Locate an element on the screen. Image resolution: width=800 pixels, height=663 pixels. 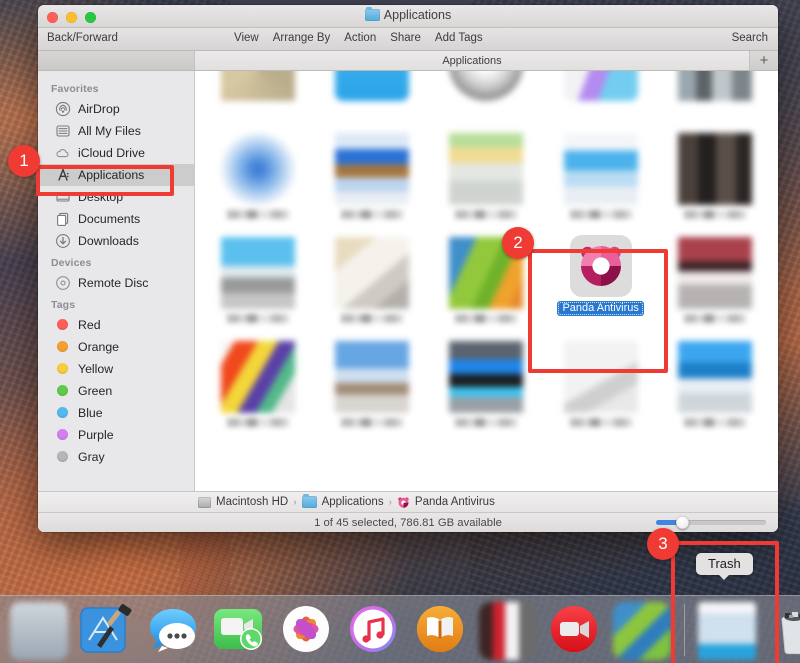
panda-antivirus-icon is located at coordinates (600, 266).